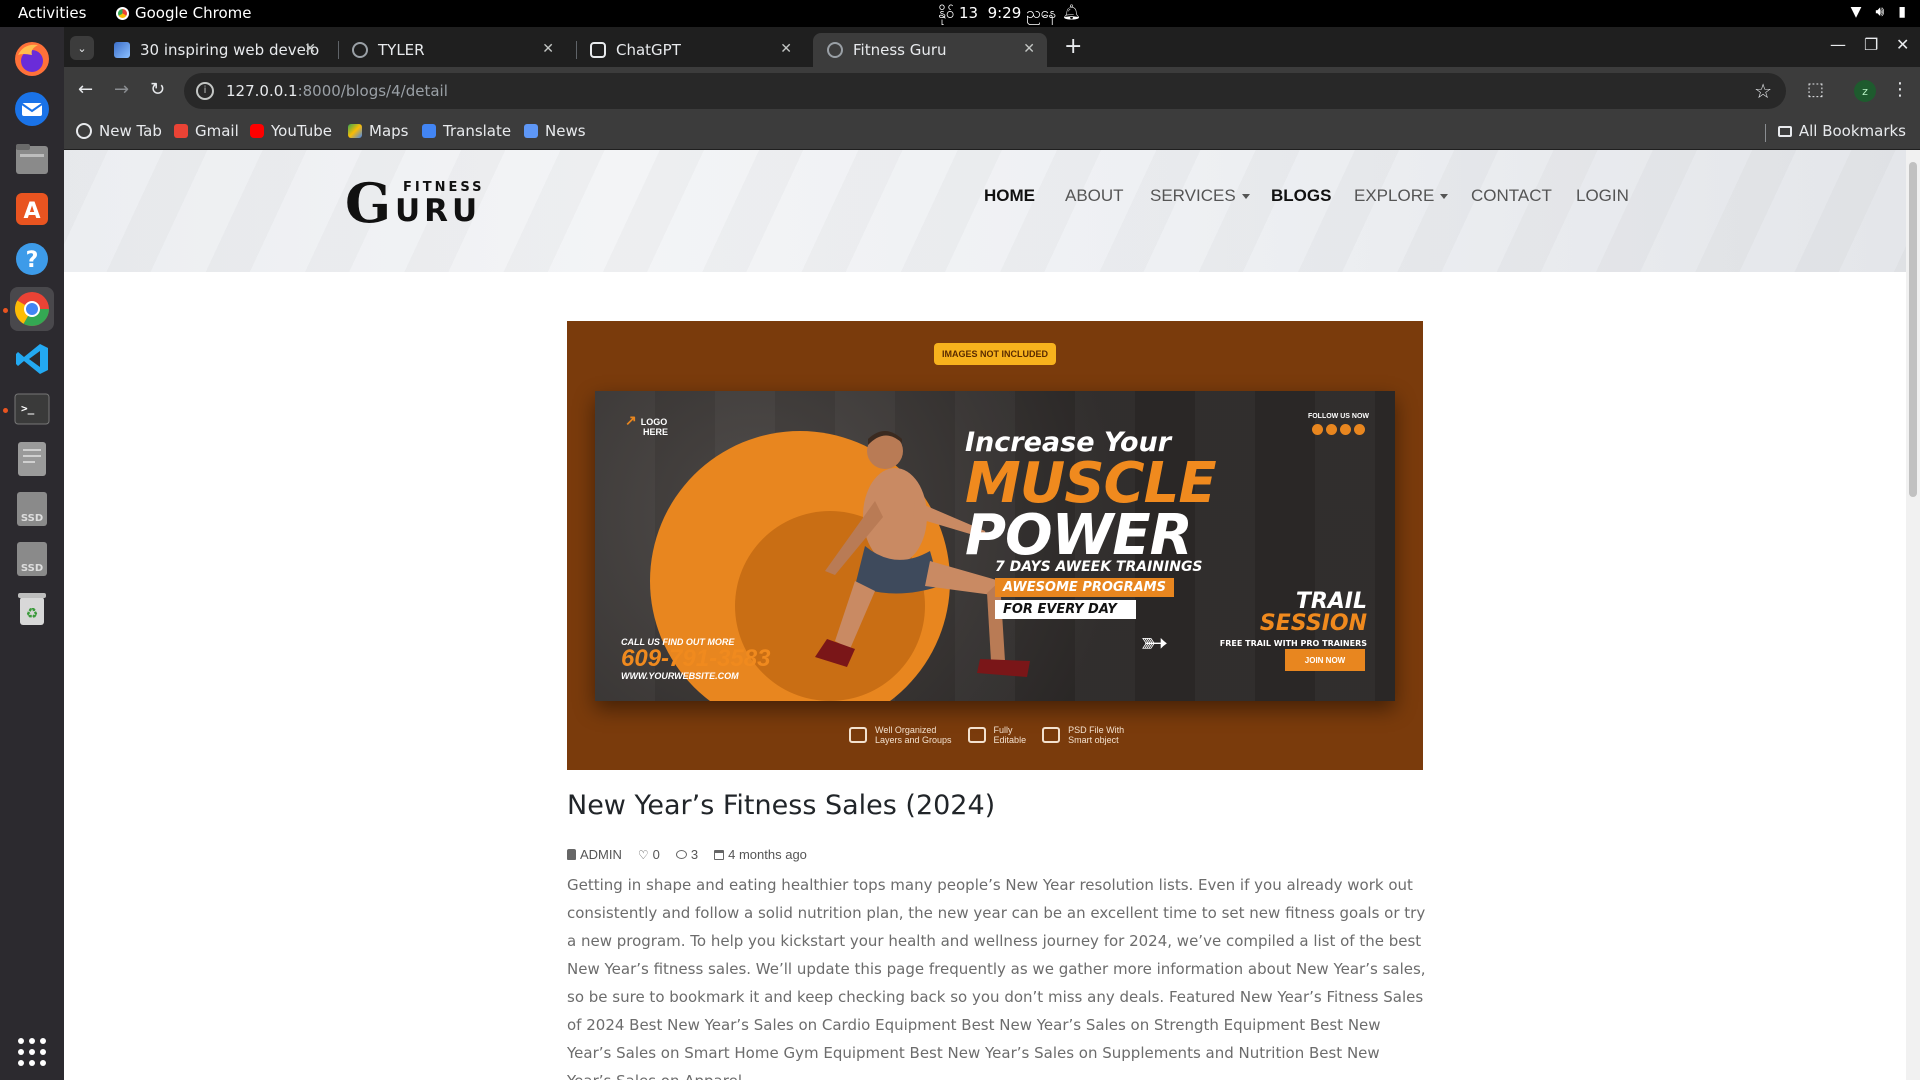  I want to click on tab-fitness-guru: Fitness Guru ✕, so click(930, 50).